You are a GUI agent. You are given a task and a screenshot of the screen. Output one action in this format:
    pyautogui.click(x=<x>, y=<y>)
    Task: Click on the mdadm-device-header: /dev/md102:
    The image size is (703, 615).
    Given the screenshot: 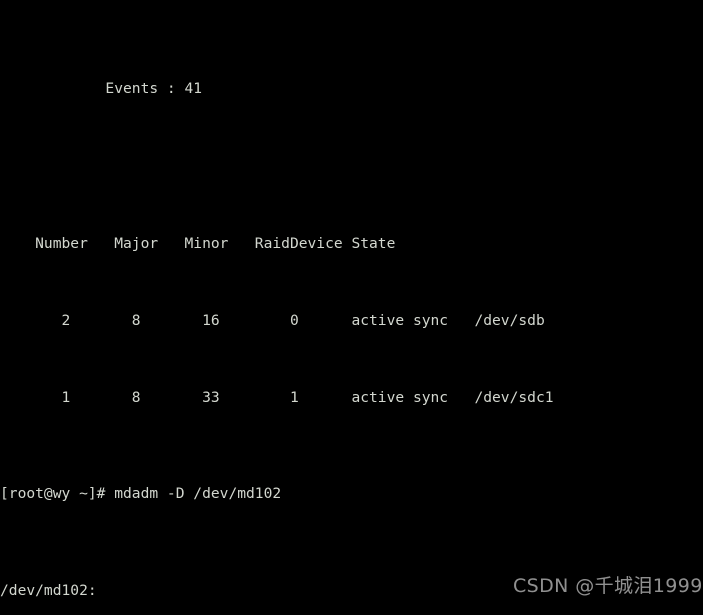 What is the action you would take?
    pyautogui.click(x=48, y=590)
    